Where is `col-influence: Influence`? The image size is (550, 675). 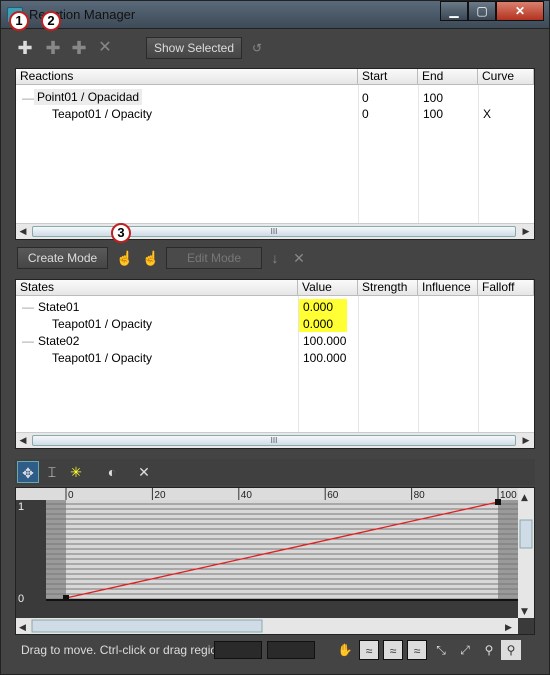
col-influence: Influence is located at coordinates (448, 288).